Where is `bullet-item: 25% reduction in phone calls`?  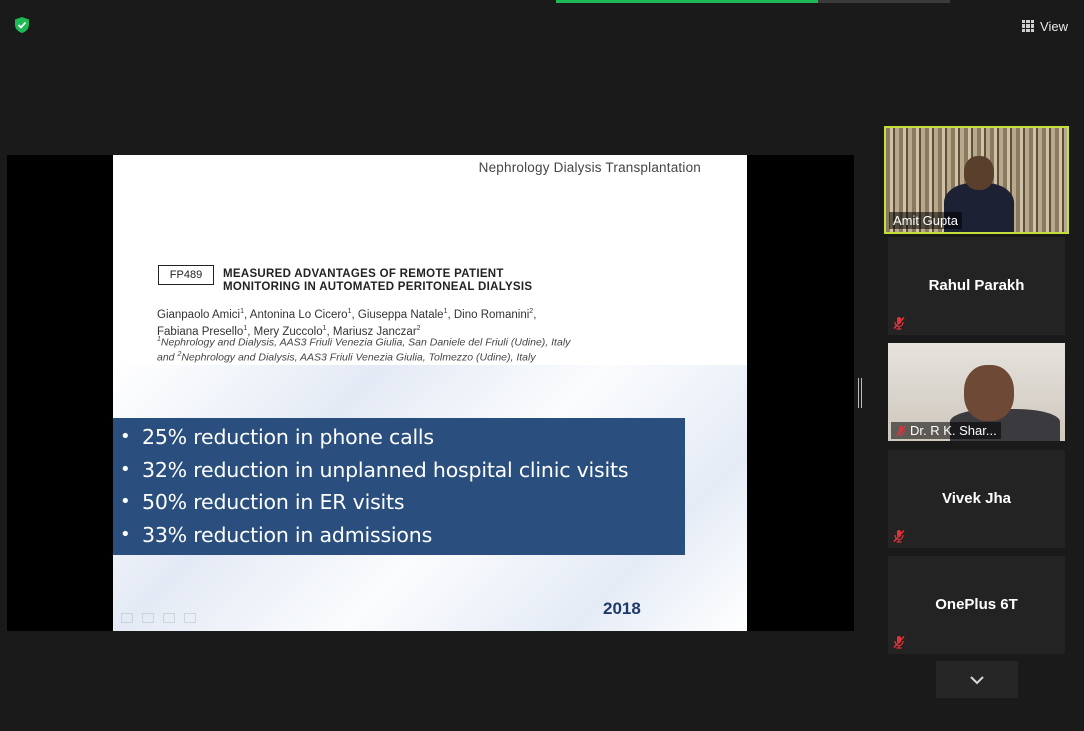 bullet-item: 25% reduction in phone calls is located at coordinates (399, 437).